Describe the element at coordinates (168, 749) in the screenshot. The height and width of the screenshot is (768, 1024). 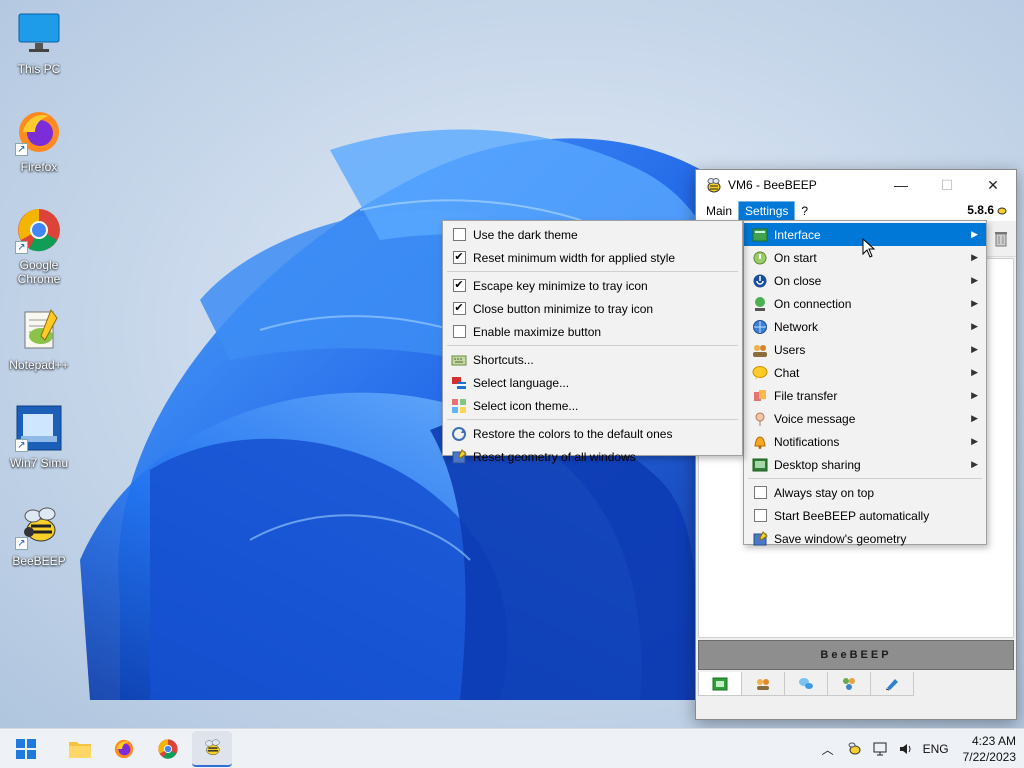
I see `taskbar-chrome` at that location.